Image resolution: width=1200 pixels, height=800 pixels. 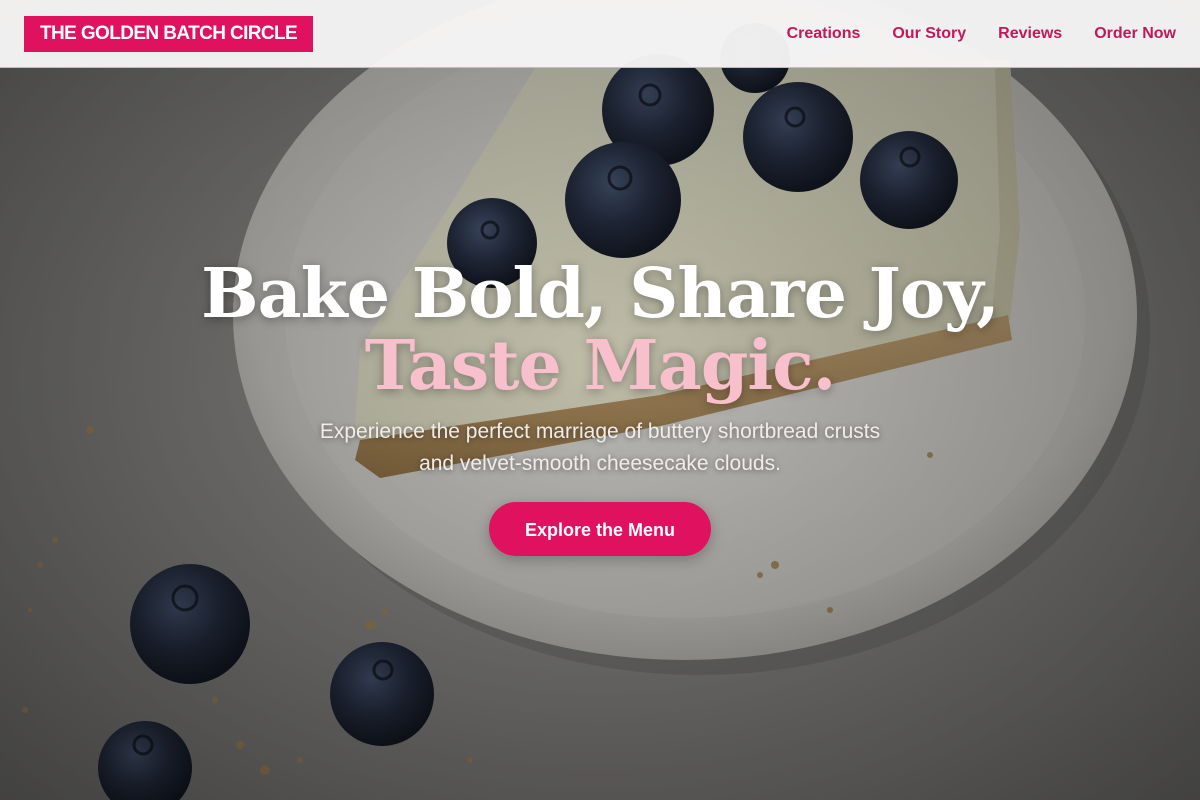 I want to click on headline-line-1: Bake Bold, Share Joy,, so click(x=600, y=294).